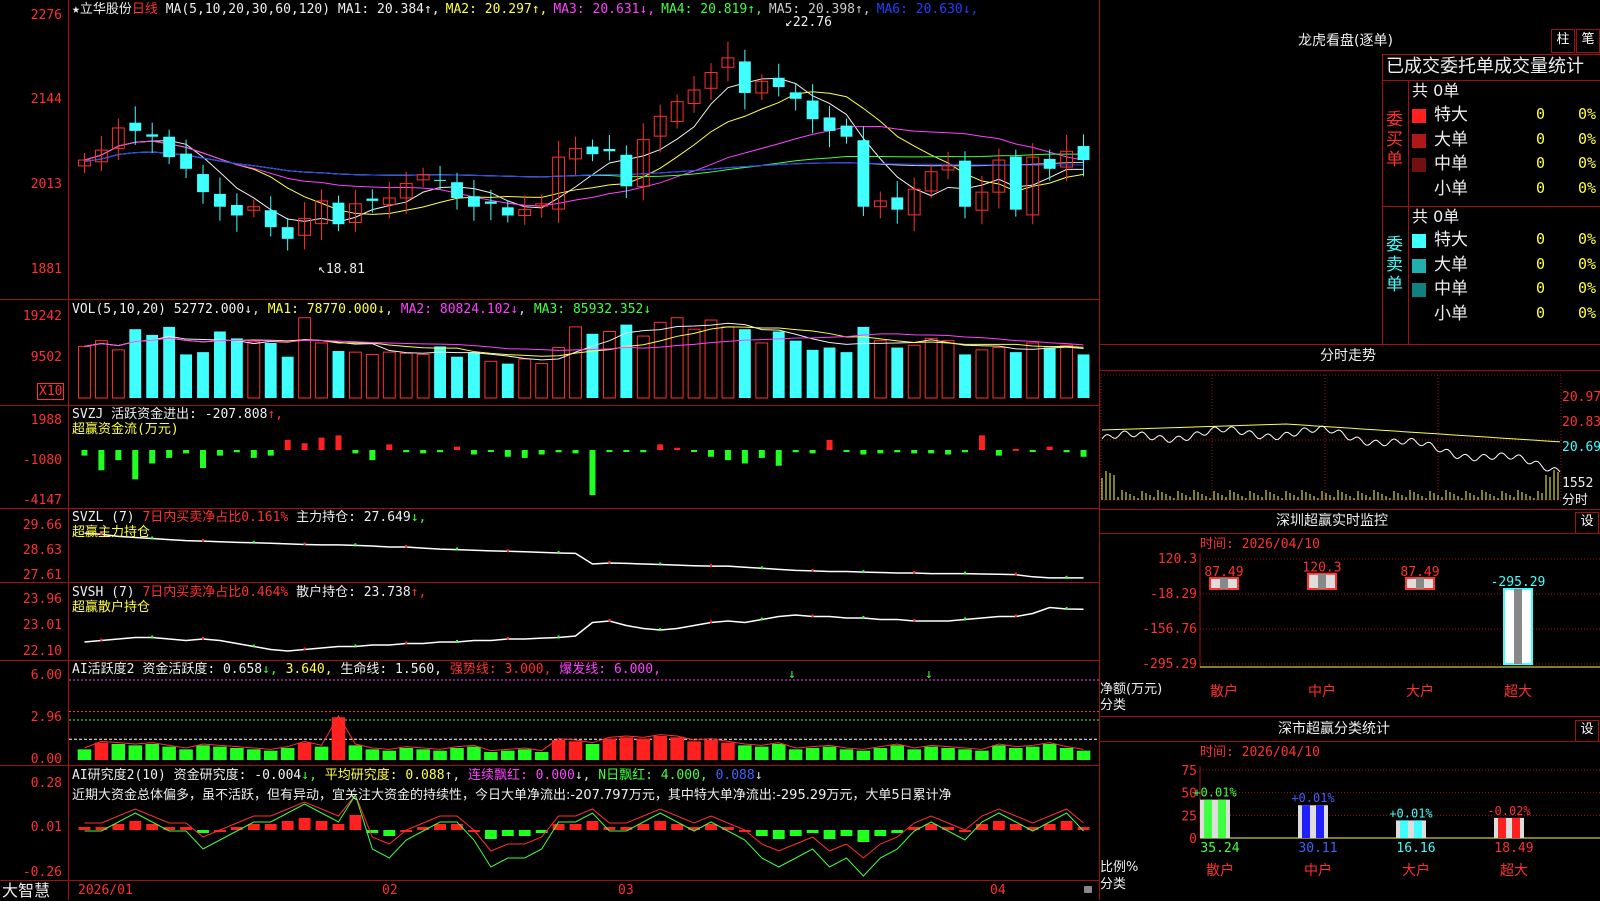 This screenshot has height=901, width=1600. What do you see at coordinates (1189, 816) in the screenshot?
I see `stats-axis-label: 25` at bounding box center [1189, 816].